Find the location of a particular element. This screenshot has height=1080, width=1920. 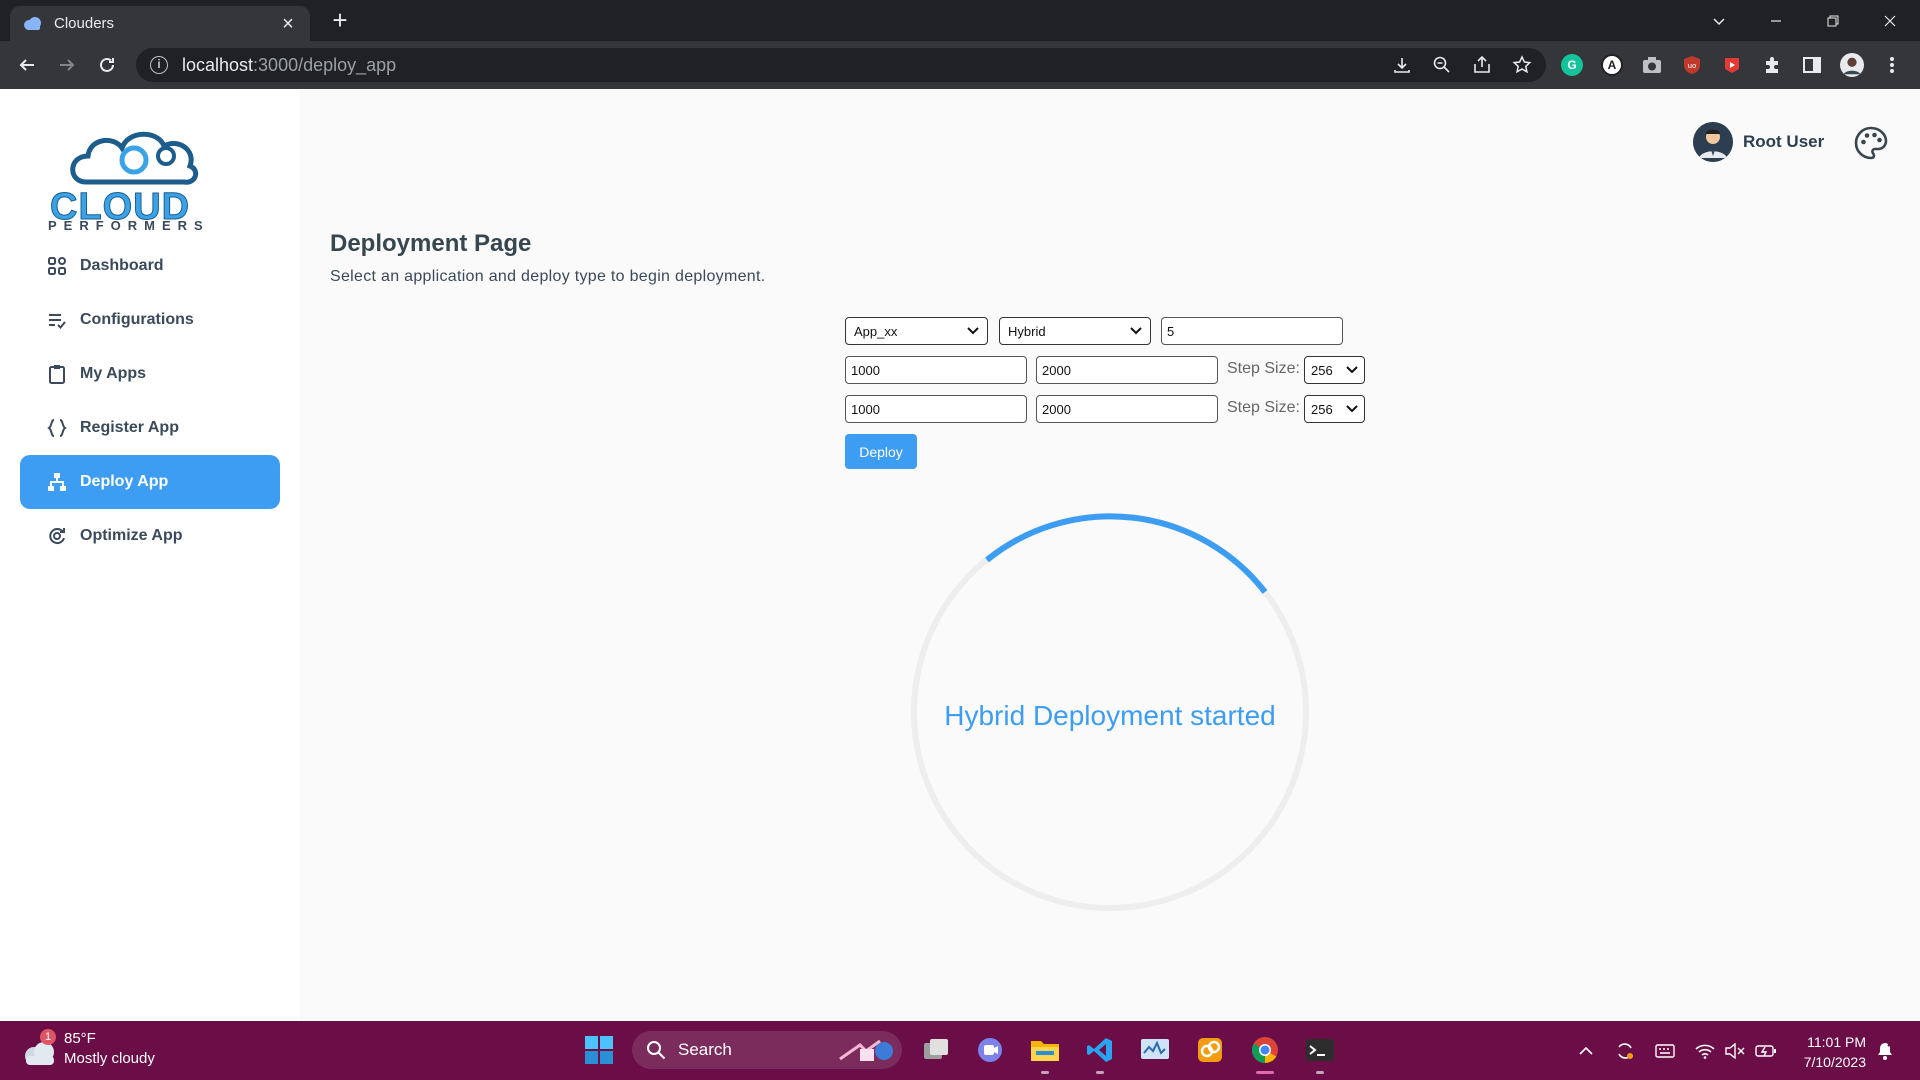

deploy-button: Deploy is located at coordinates (881, 451).